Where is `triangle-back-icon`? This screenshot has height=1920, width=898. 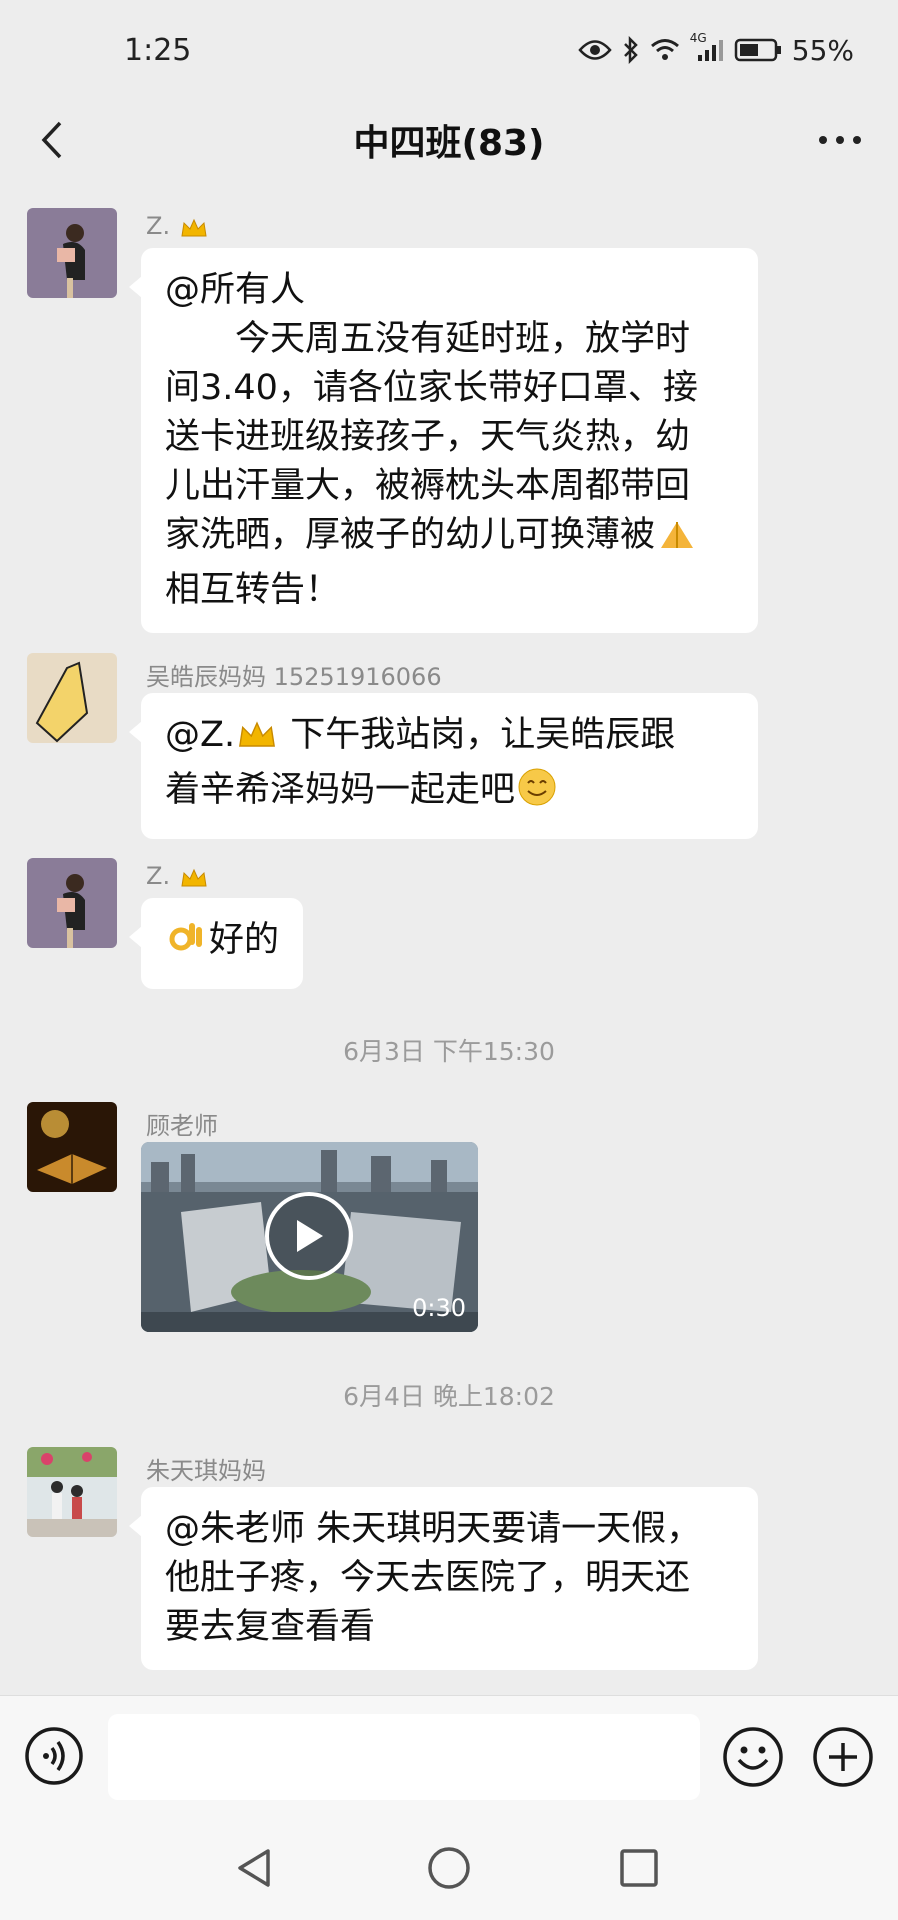
triangle-back-icon is located at coordinates (254, 1868).